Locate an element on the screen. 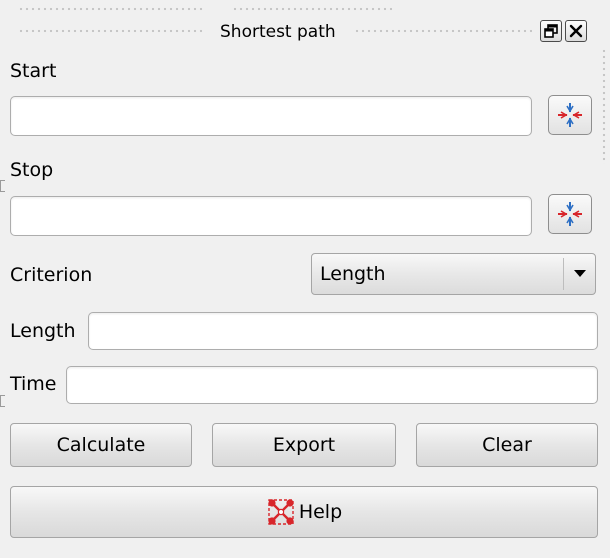 The width and height of the screenshot is (610, 558). title-grip-top is located at coordinates (312, 9).